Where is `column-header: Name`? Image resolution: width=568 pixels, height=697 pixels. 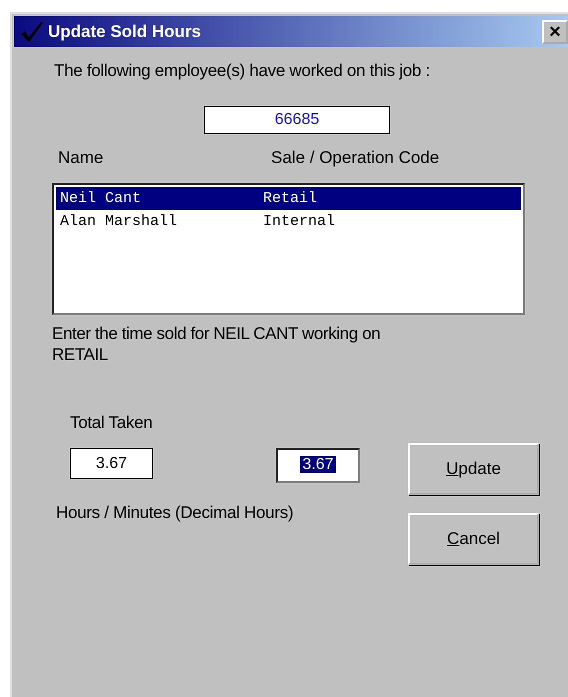 column-header: Name is located at coordinates (81, 158).